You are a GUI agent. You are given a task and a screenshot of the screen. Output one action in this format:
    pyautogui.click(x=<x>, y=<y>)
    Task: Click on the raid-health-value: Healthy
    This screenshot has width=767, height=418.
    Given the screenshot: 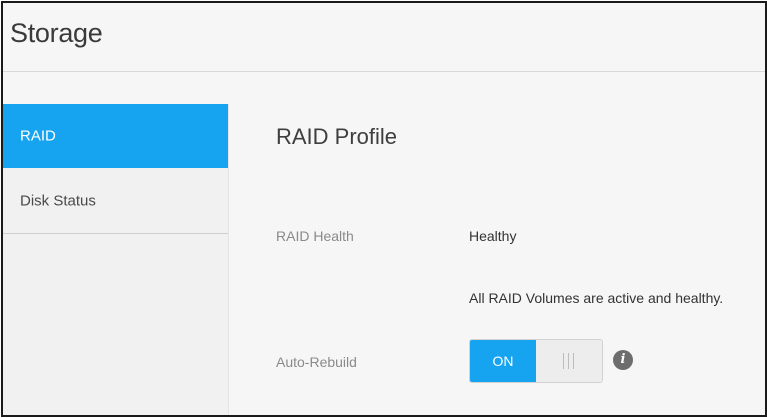 What is the action you would take?
    pyautogui.click(x=493, y=236)
    